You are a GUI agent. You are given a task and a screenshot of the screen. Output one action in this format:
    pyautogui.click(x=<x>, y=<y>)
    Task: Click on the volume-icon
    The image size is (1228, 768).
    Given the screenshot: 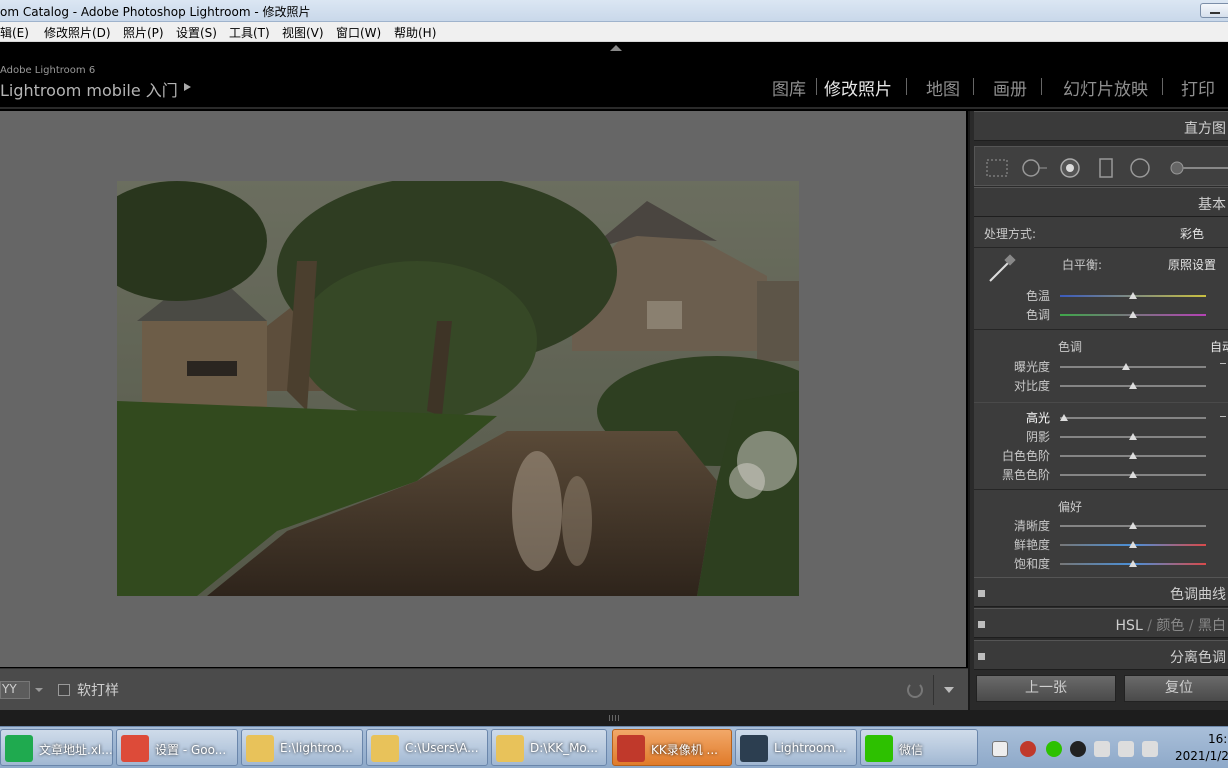 What is the action you would take?
    pyautogui.click(x=1150, y=749)
    